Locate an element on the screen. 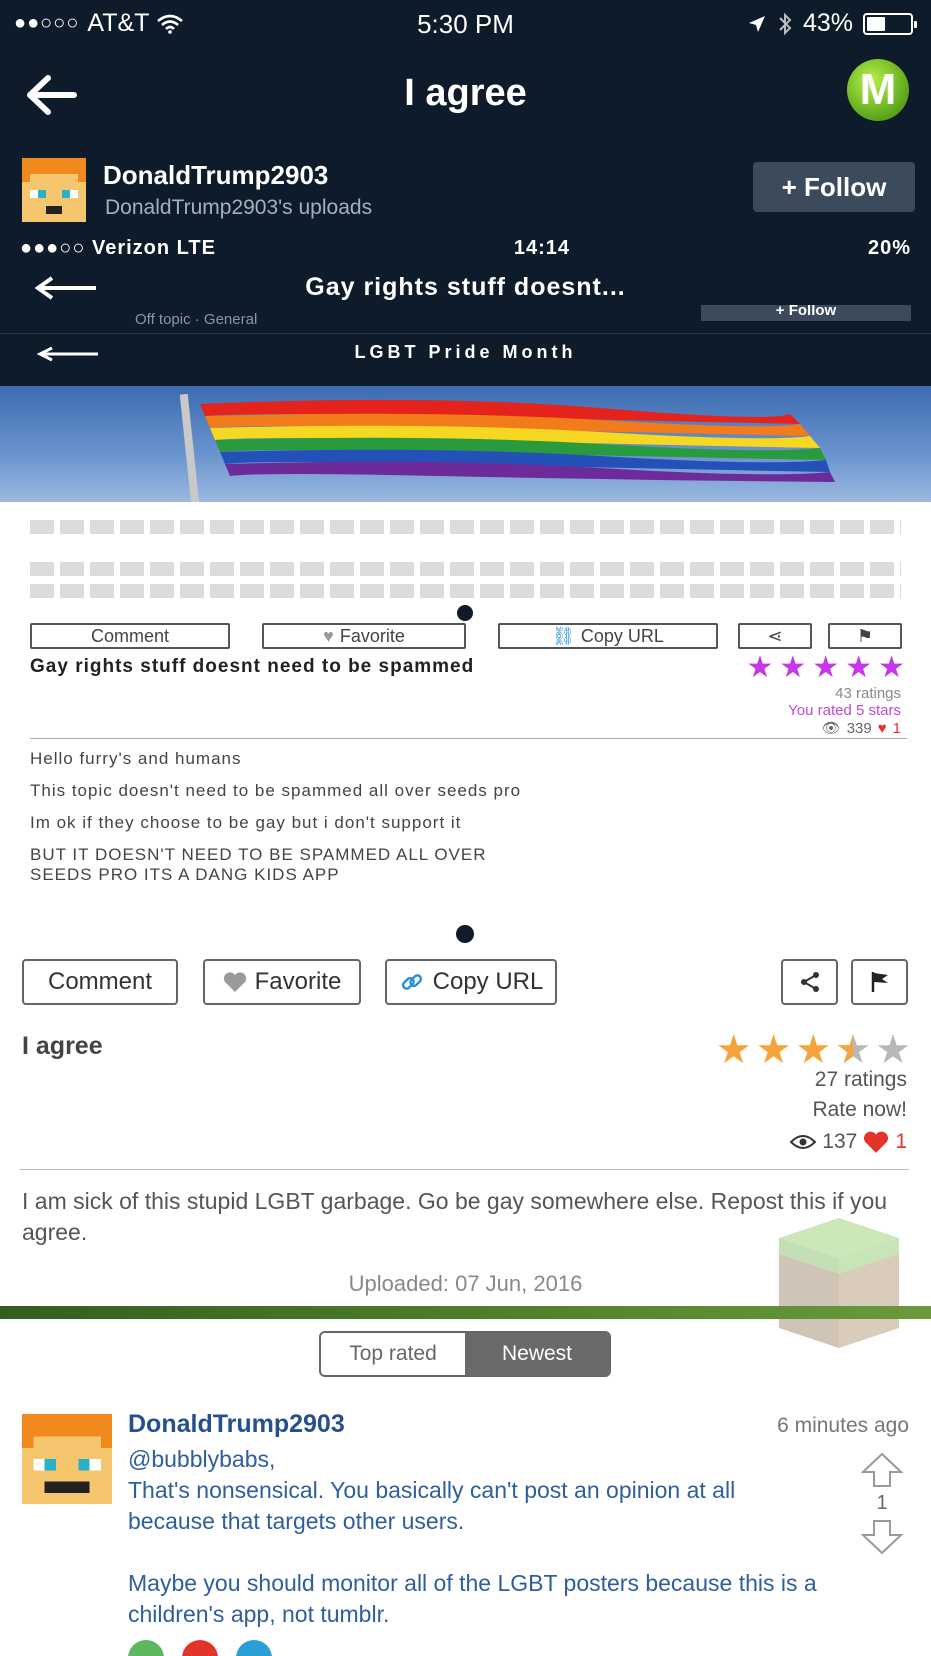 This screenshot has height=1656, width=931. app-logo: M is located at coordinates (878, 90).